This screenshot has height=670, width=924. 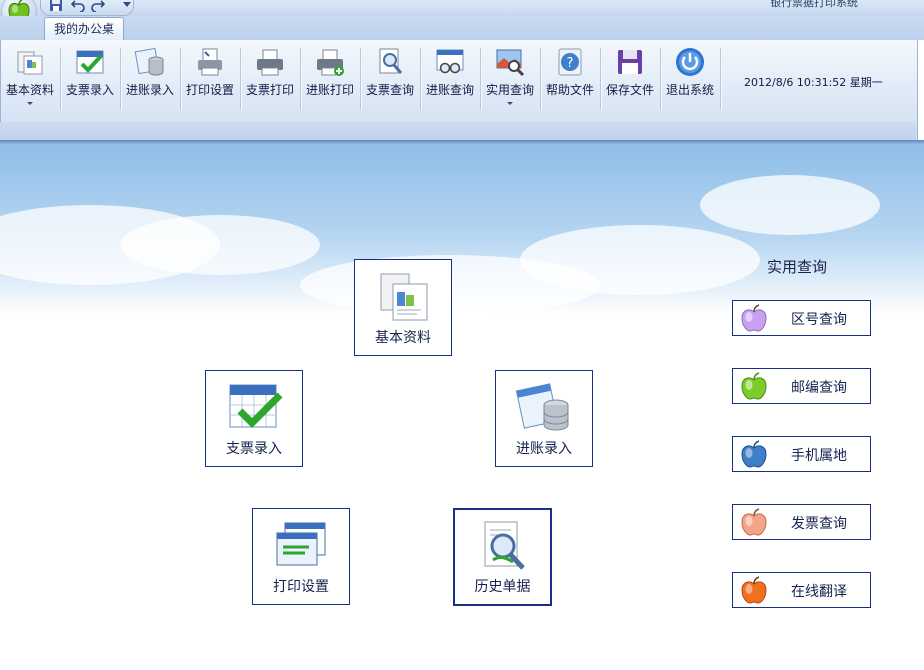 What do you see at coordinates (458, 131) in the screenshot?
I see `ribbon-footer` at bounding box center [458, 131].